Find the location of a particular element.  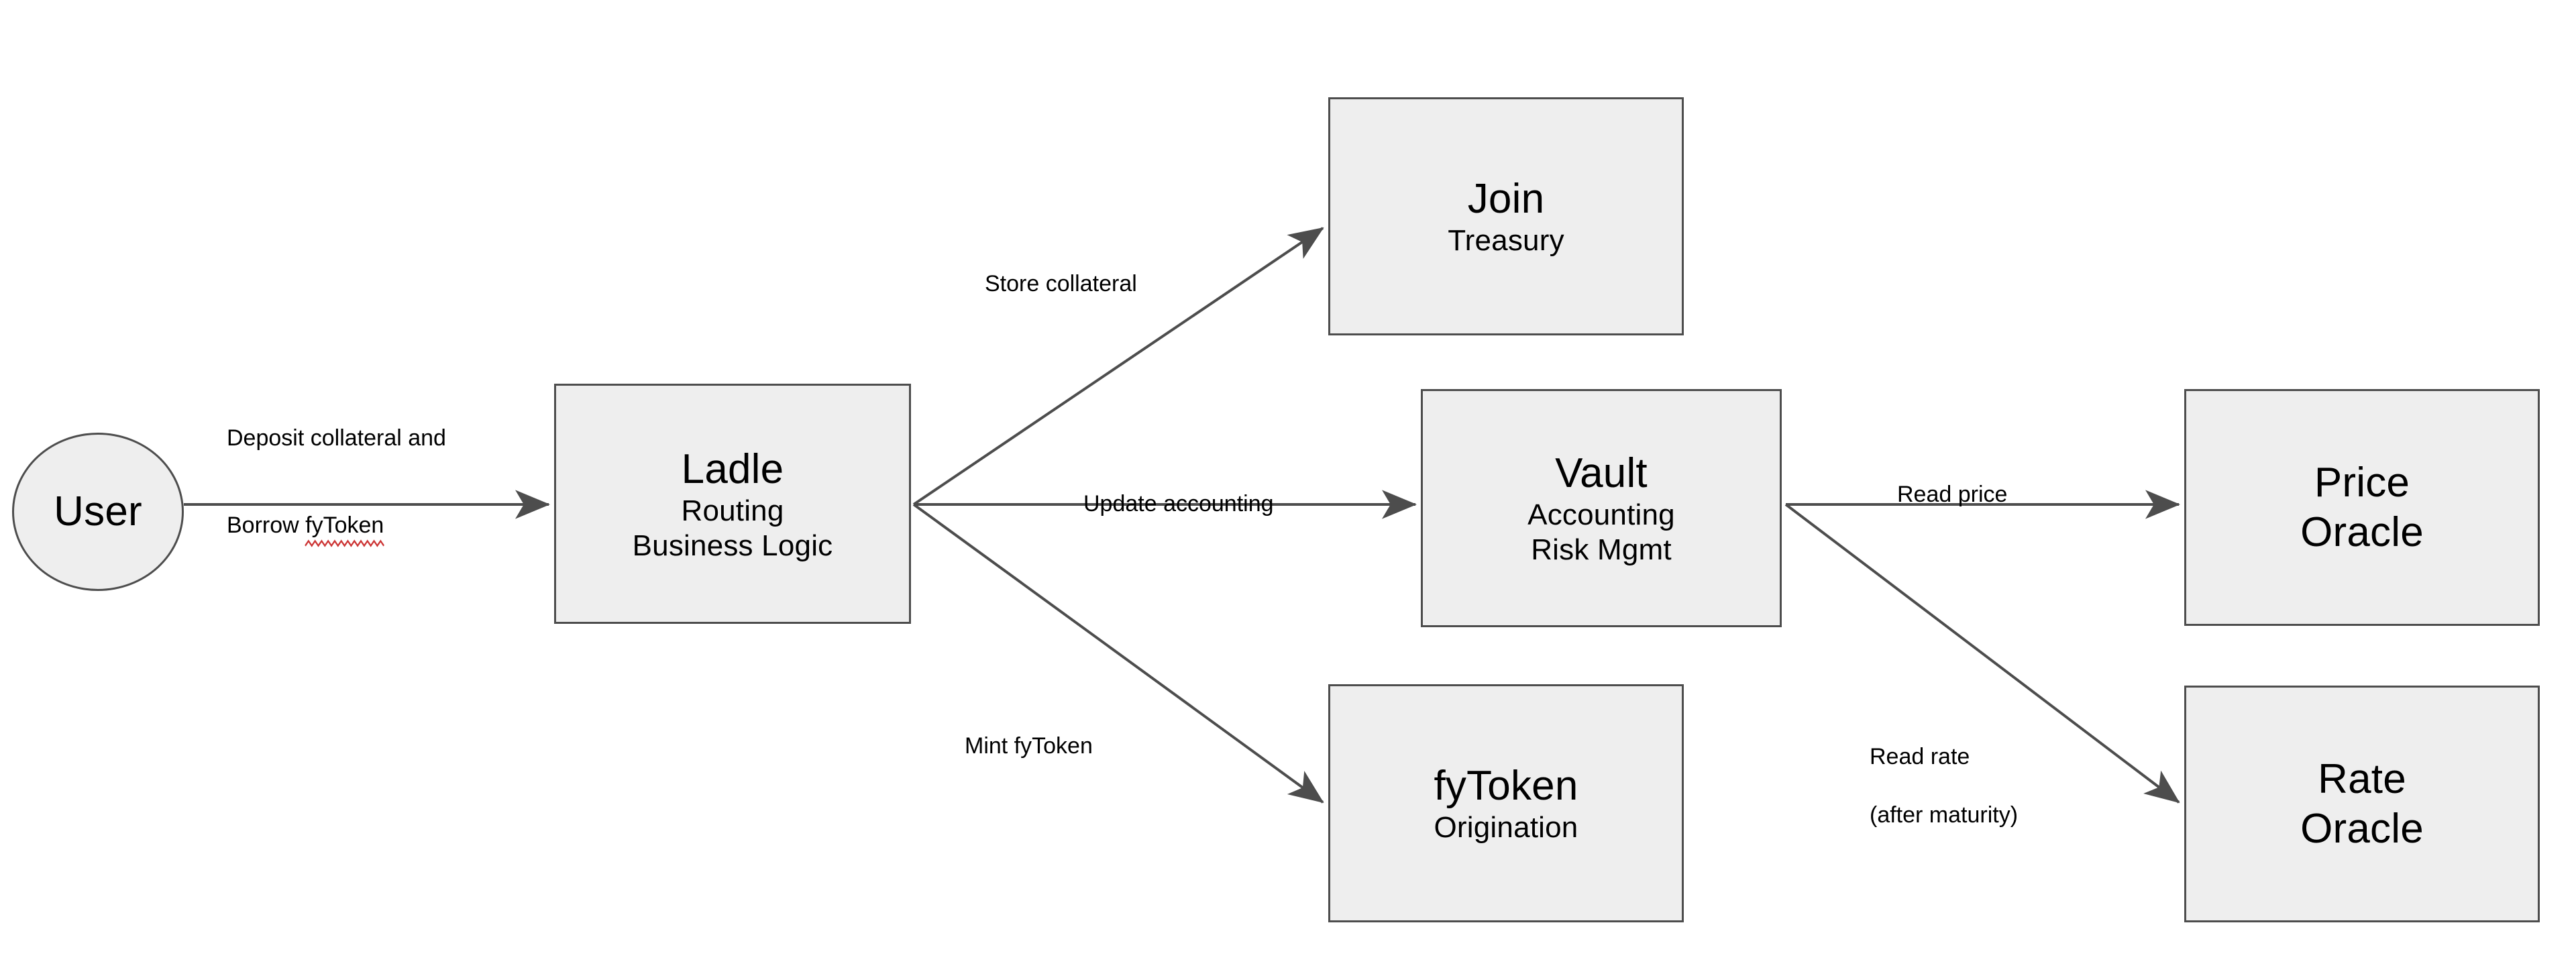

spellcheck-misspelled-word: fyToken is located at coordinates (345, 529).